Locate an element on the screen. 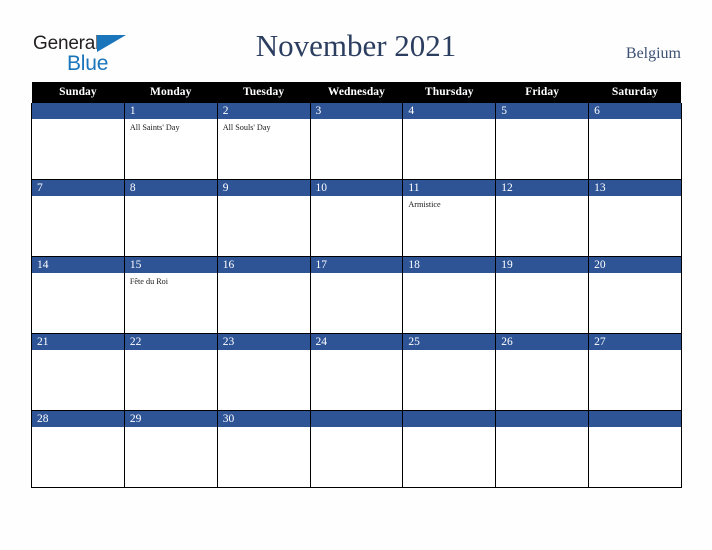 Image resolution: width=712 pixels, height=550 pixels. weekday-header-thursday: Thursday is located at coordinates (449, 92).